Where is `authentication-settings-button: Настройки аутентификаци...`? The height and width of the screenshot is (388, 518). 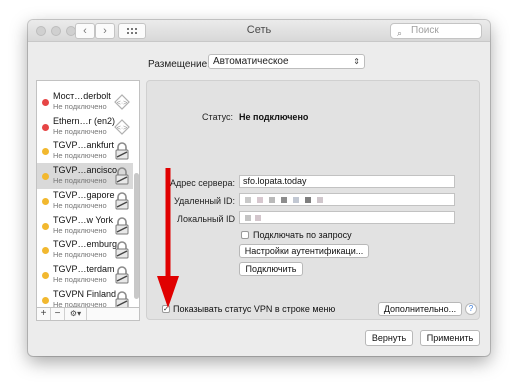
authentication-settings-button: Настройки аутентификаци... is located at coordinates (304, 251).